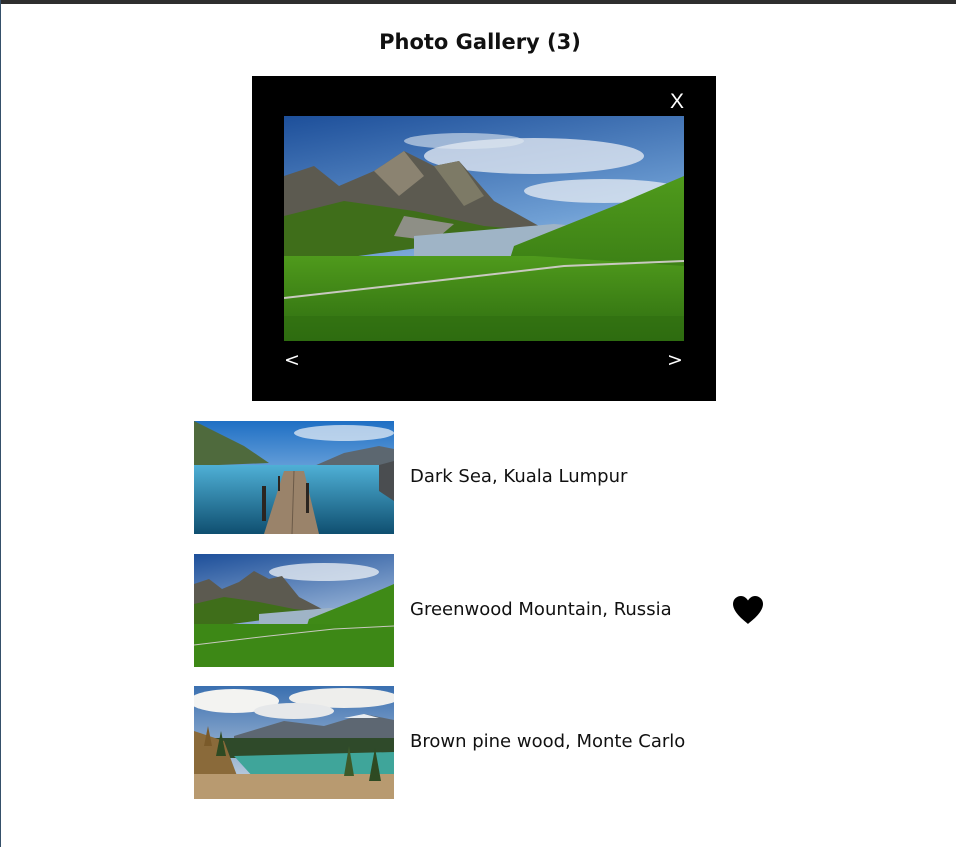 This screenshot has width=956, height=847. What do you see at coordinates (294, 477) in the screenshot?
I see `photo-thumbnail-dark-sea` at bounding box center [294, 477].